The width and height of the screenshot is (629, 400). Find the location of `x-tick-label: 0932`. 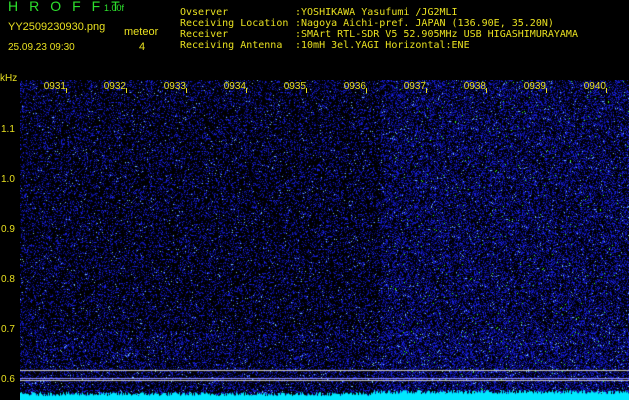

x-tick-label: 0932 is located at coordinates (114, 86).